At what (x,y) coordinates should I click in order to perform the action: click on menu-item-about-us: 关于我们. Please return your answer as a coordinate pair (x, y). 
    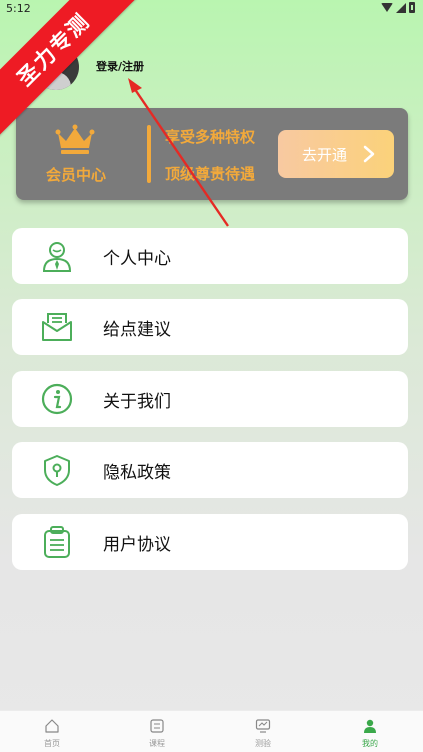
    Looking at the image, I should click on (210, 399).